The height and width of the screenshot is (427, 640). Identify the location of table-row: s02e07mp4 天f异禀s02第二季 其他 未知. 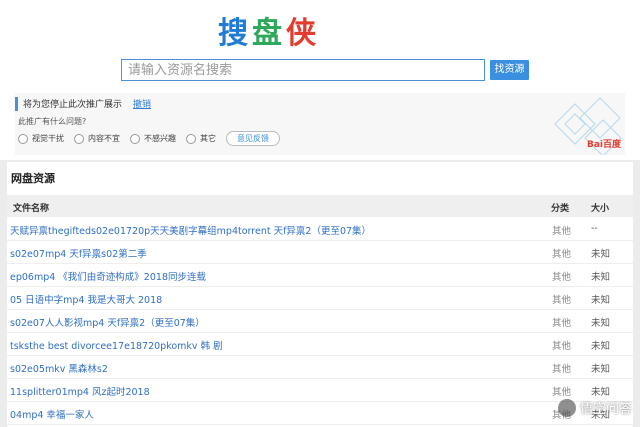
(320, 252).